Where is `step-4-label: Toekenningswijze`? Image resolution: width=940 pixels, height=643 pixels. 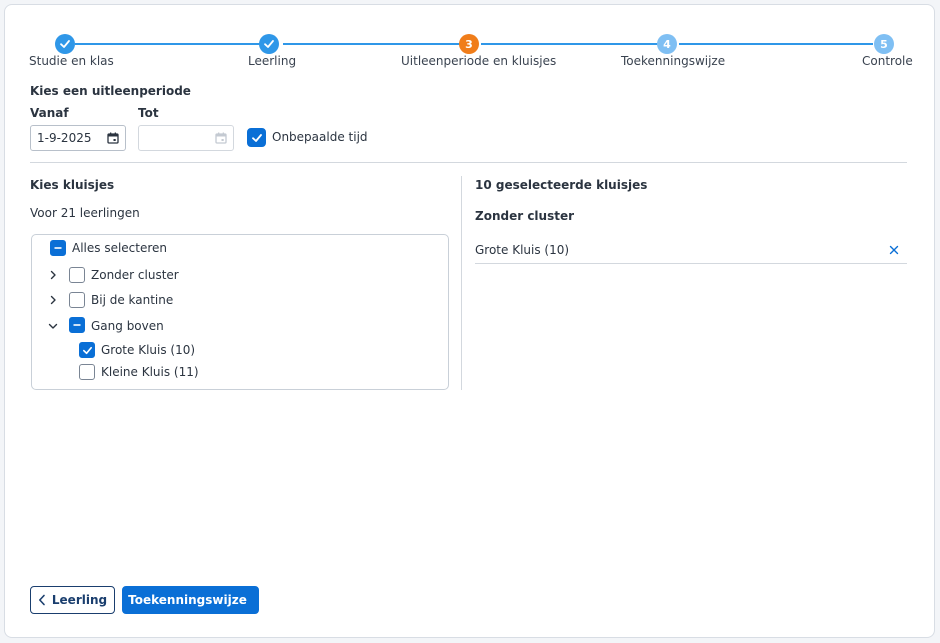
step-4-label: Toekenningswijze is located at coordinates (673, 61).